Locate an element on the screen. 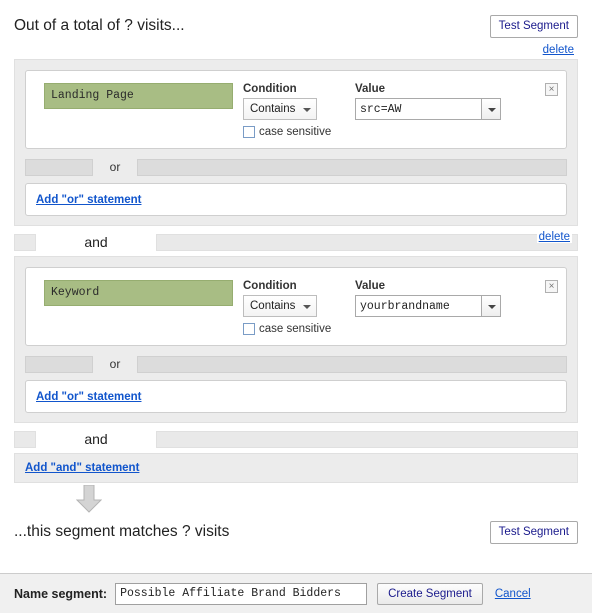  delete-link-1: delete is located at coordinates (558, 50).